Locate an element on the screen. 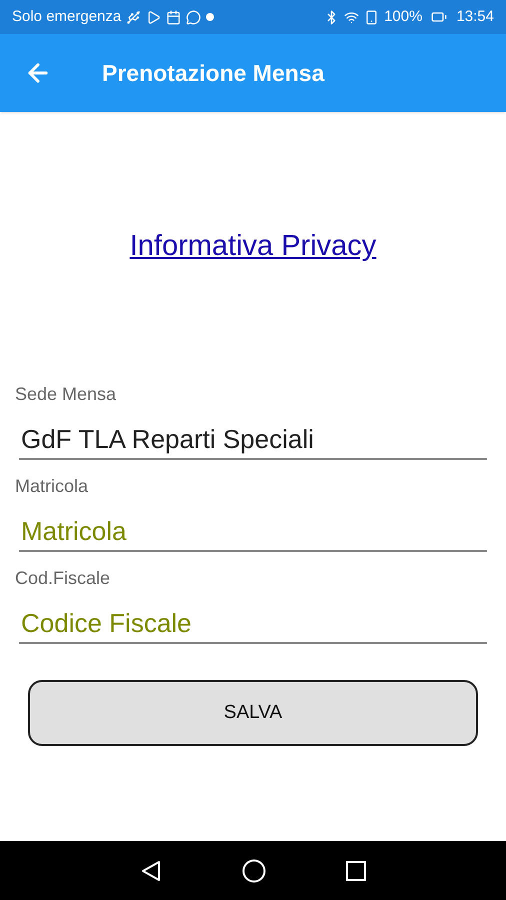 The height and width of the screenshot is (900, 506). privacy-link: Informativa Privacy is located at coordinates (253, 247).